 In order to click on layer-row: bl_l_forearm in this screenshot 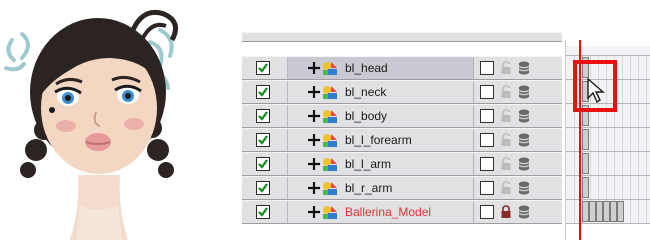, I will do `click(402, 140)`.